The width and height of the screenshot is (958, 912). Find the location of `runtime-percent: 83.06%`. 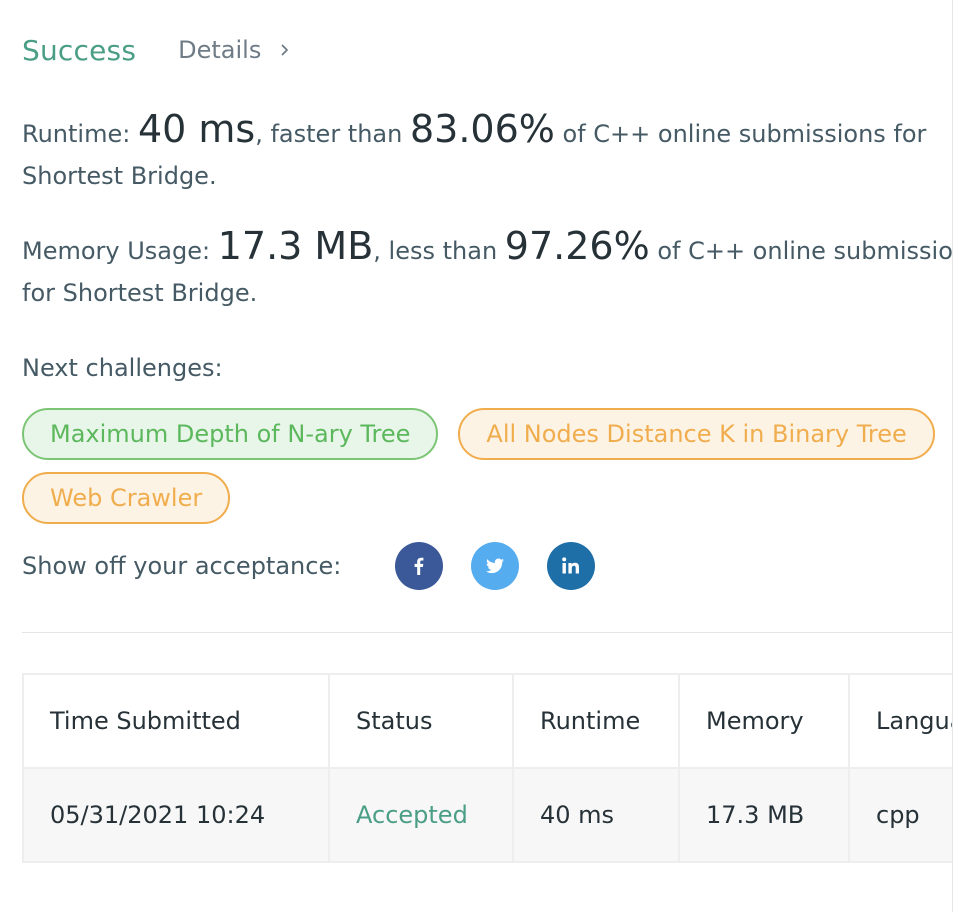

runtime-percent: 83.06% is located at coordinates (482, 129).